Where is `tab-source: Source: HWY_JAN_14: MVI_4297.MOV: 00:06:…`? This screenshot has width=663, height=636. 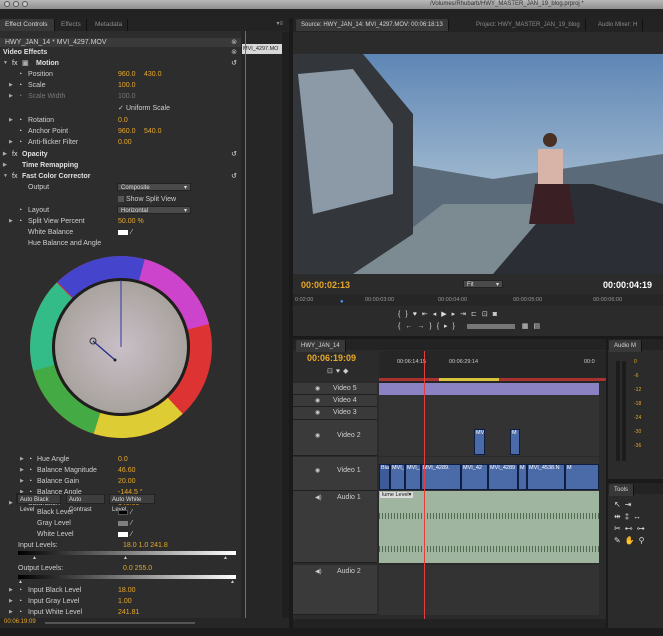 tab-source: Source: HWY_JAN_14: MVI_4297.MOV: 00:06:… is located at coordinates (372, 25).